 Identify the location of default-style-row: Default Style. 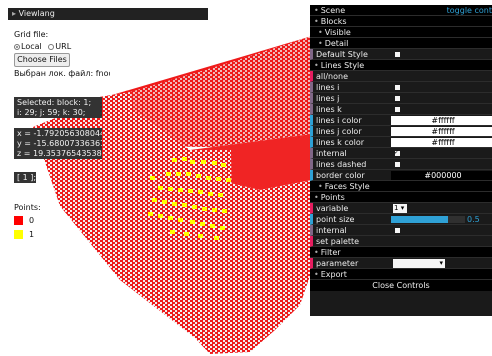
(401, 54).